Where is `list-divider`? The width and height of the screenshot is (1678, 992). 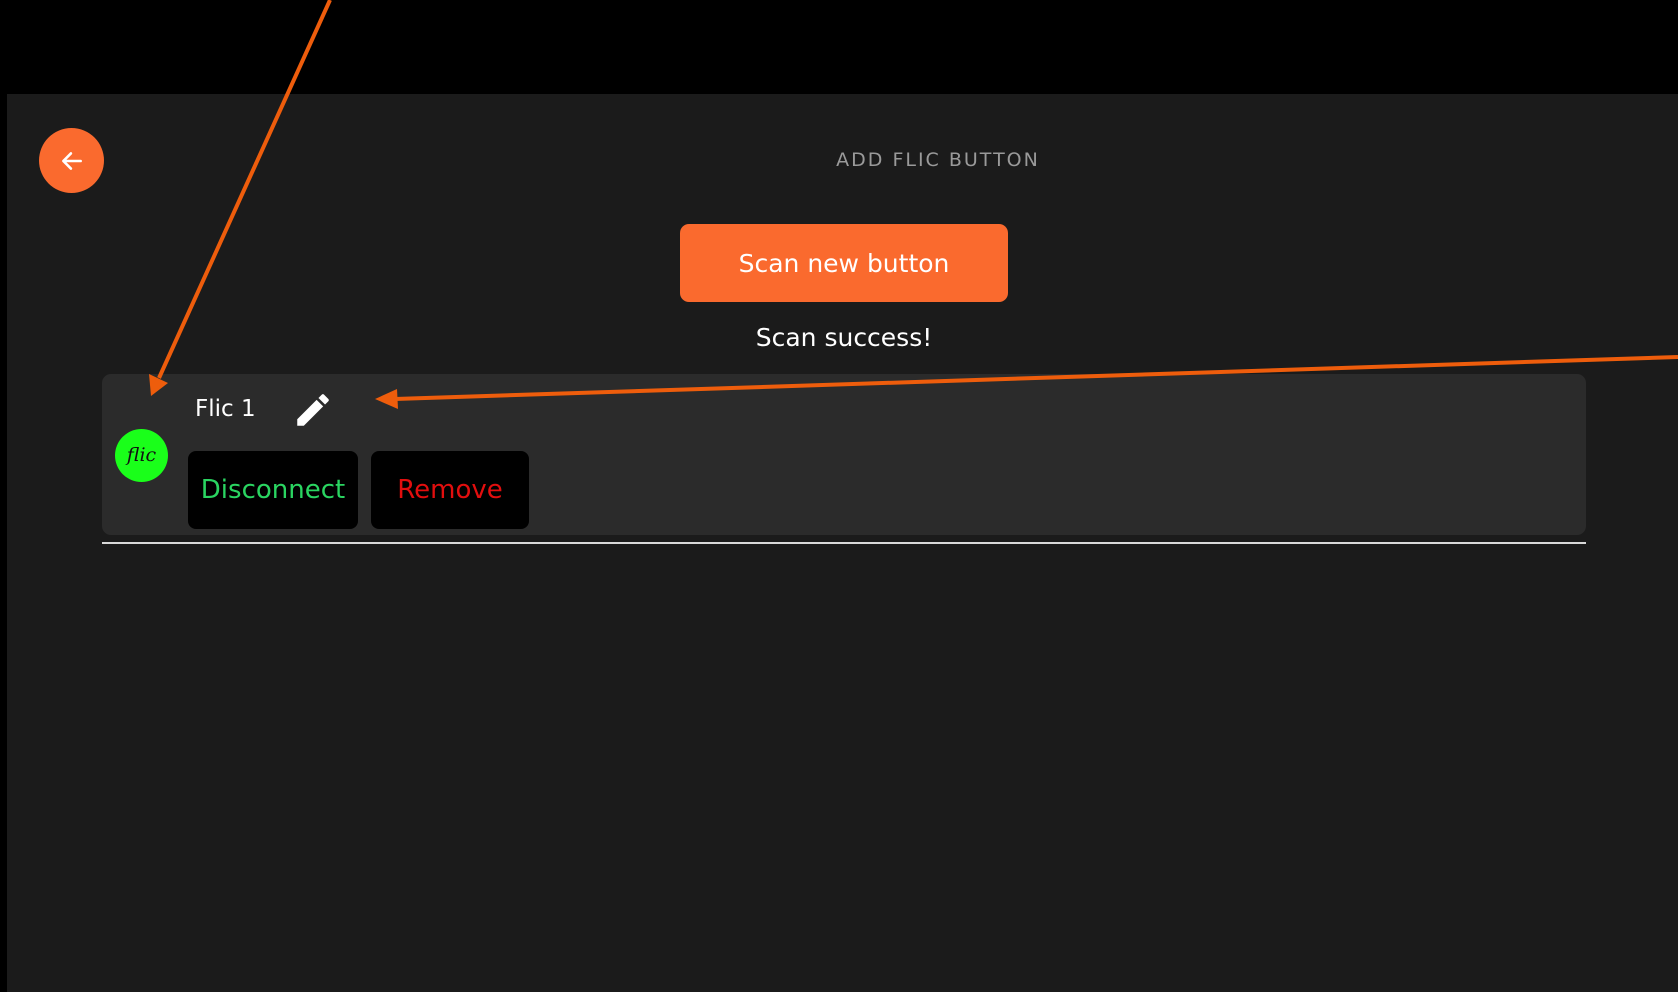
list-divider is located at coordinates (844, 543).